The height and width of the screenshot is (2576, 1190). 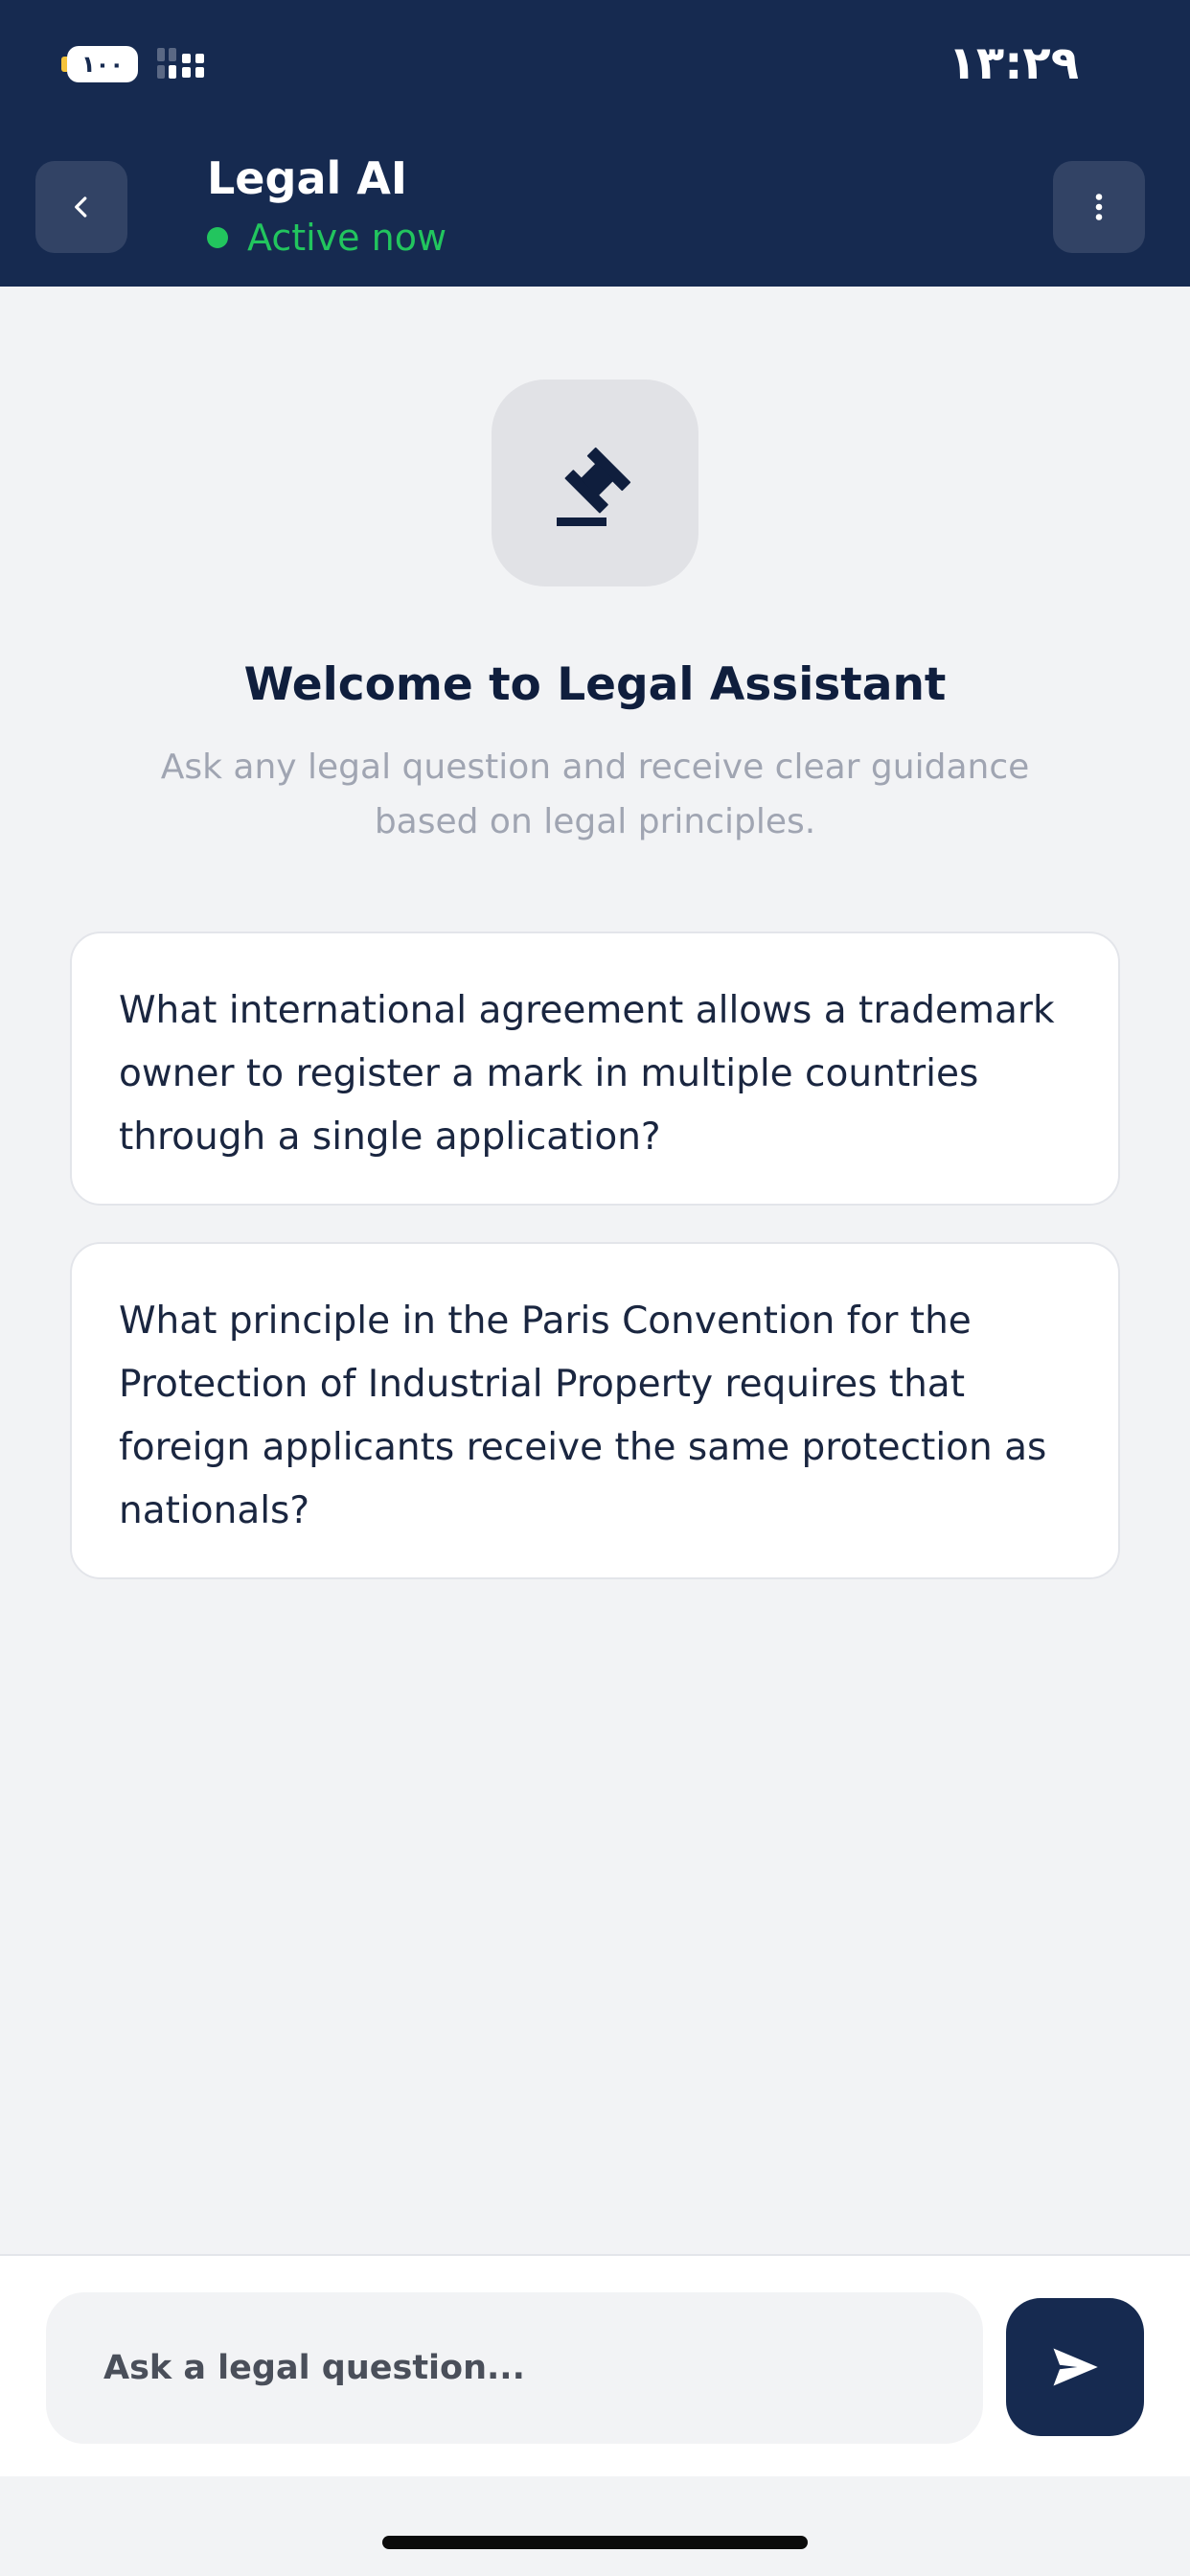 What do you see at coordinates (594, 486) in the screenshot?
I see `gavel-icon` at bounding box center [594, 486].